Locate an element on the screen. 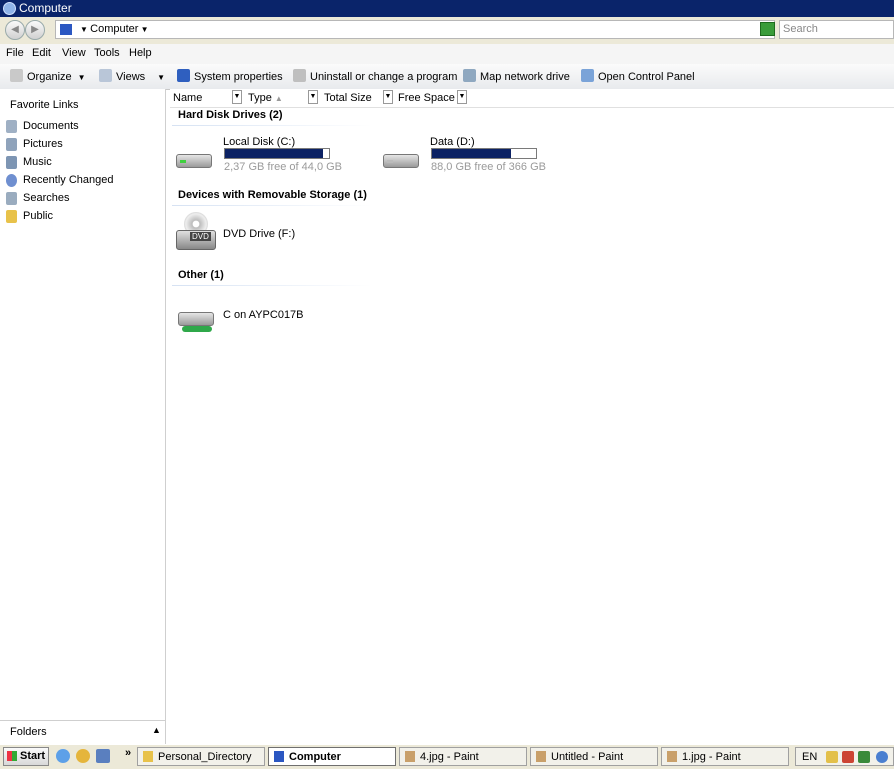 The width and height of the screenshot is (894, 769). drive-item-d: Data (D:) 88,0 GB free of 366 GB is located at coordinates (466, 154).